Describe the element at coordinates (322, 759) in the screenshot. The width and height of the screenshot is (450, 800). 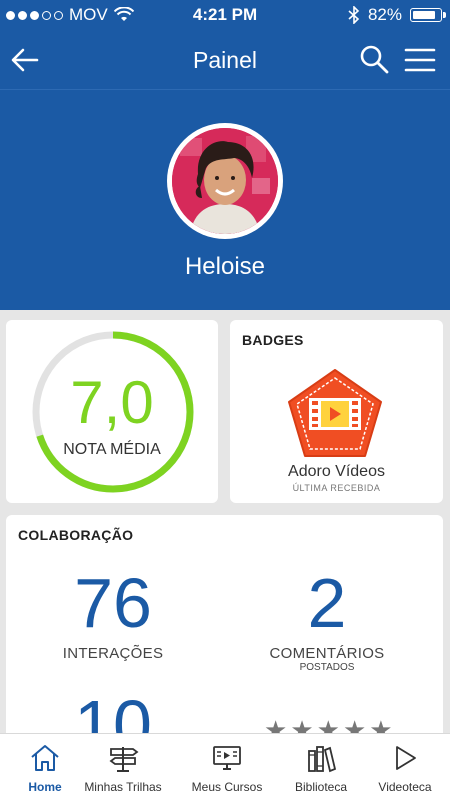
I see `books-icon` at that location.